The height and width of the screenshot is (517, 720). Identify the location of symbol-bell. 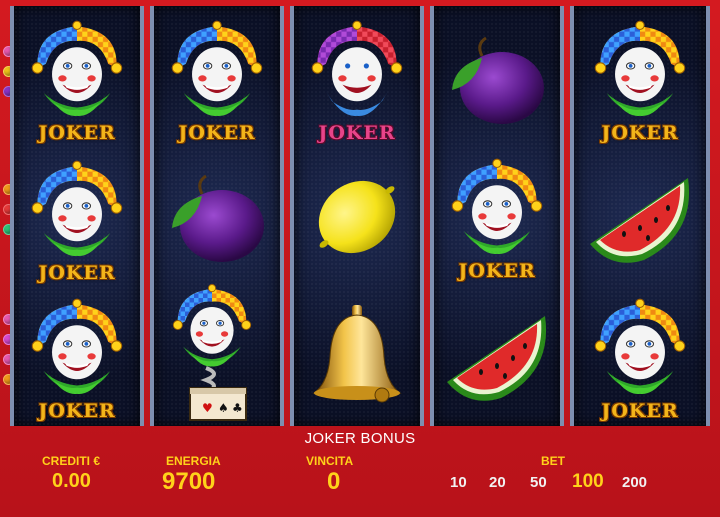
(357, 357).